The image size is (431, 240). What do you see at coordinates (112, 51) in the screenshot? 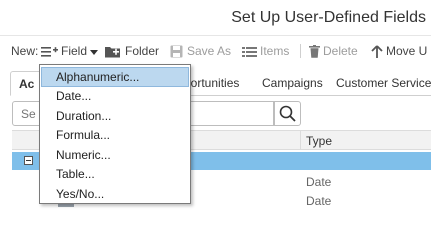
I see `new-folder-icon` at bounding box center [112, 51].